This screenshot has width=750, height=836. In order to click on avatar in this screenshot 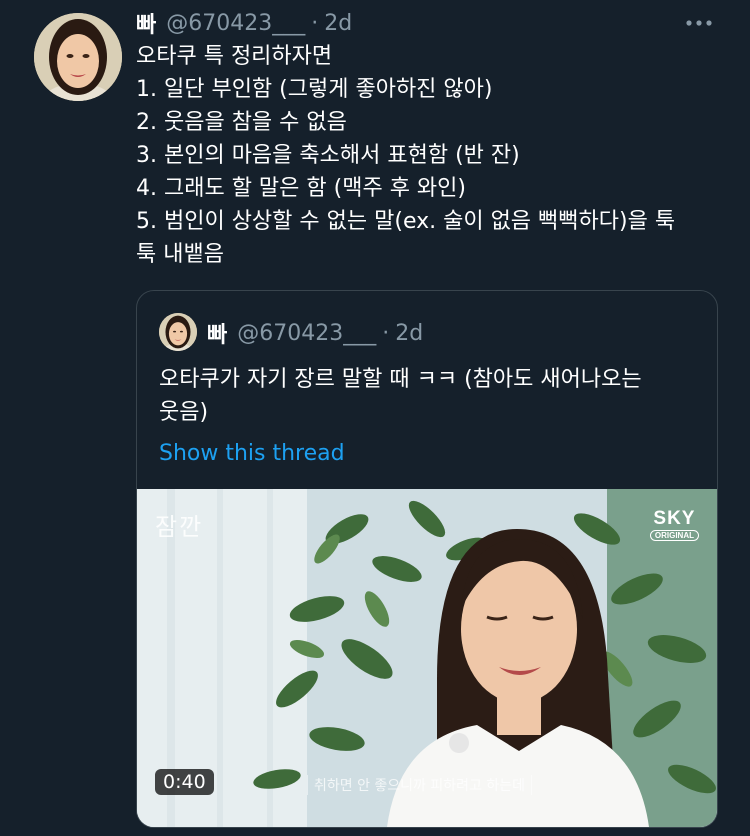, I will do `click(78, 57)`.